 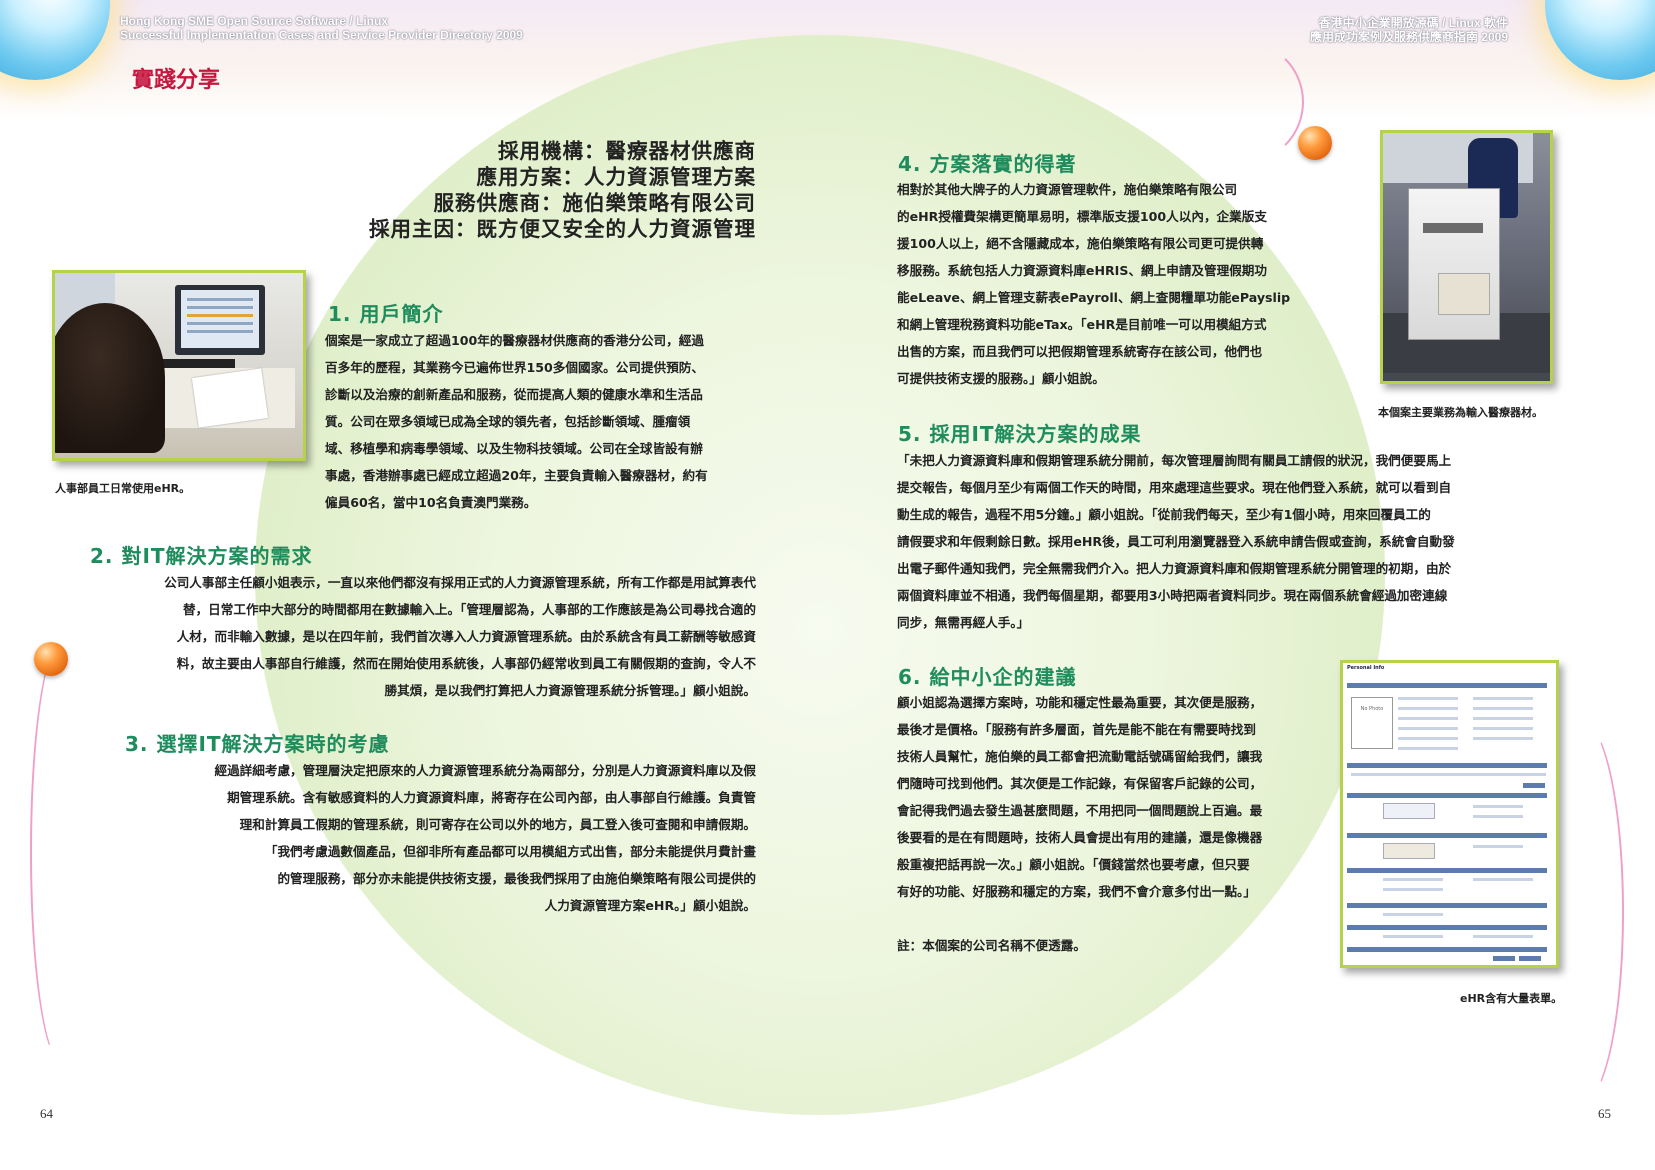 I want to click on decorative-arc, so click(x=1242, y=102).